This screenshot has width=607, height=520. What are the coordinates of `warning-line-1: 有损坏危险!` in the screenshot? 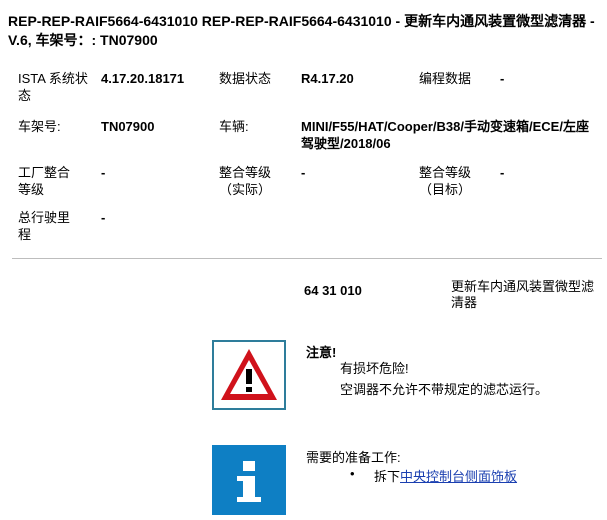 It's located at (374, 368).